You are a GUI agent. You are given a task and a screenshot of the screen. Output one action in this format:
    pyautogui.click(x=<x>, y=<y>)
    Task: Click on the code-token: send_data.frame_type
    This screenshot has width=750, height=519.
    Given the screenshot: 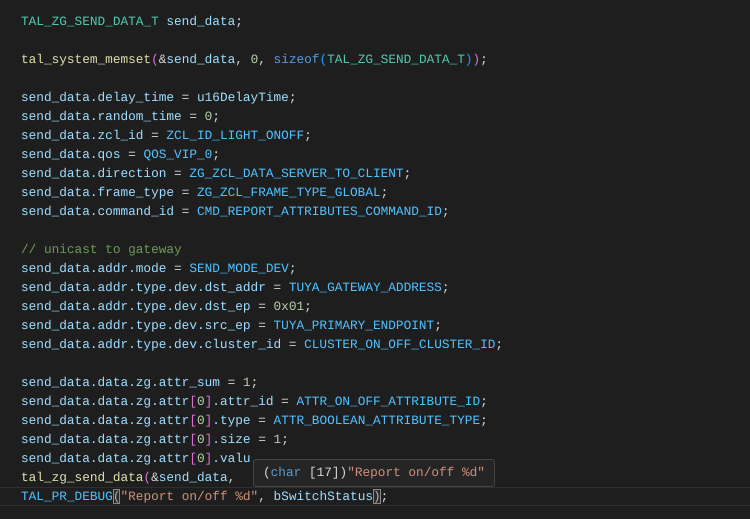 What is the action you would take?
    pyautogui.click(x=97, y=192)
    